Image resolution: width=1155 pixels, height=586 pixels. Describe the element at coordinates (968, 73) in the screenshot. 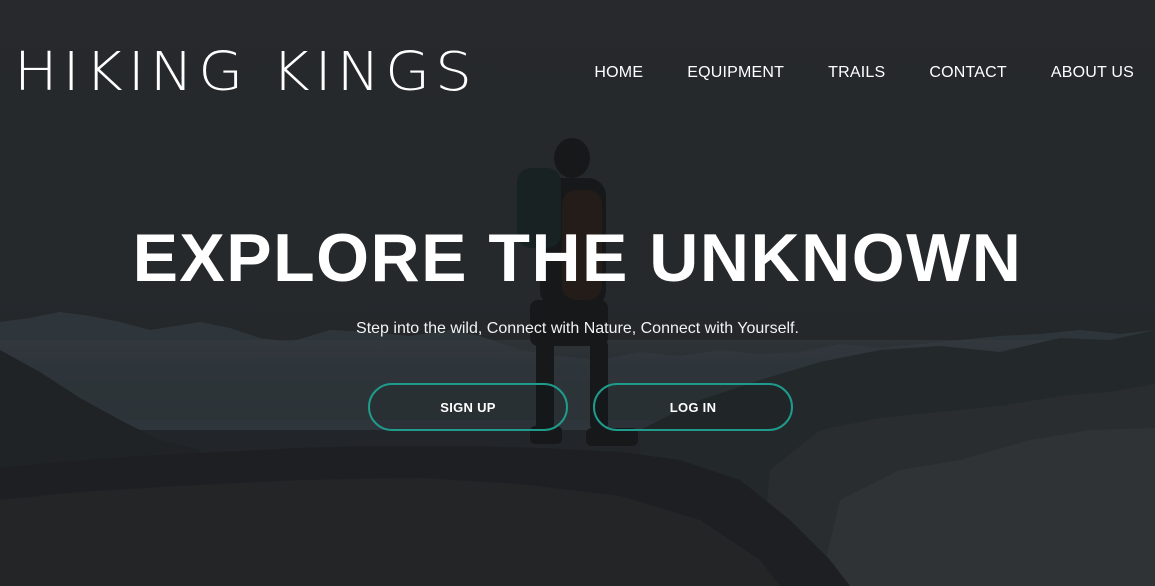

I see `nav-contact: CONTACT` at that location.